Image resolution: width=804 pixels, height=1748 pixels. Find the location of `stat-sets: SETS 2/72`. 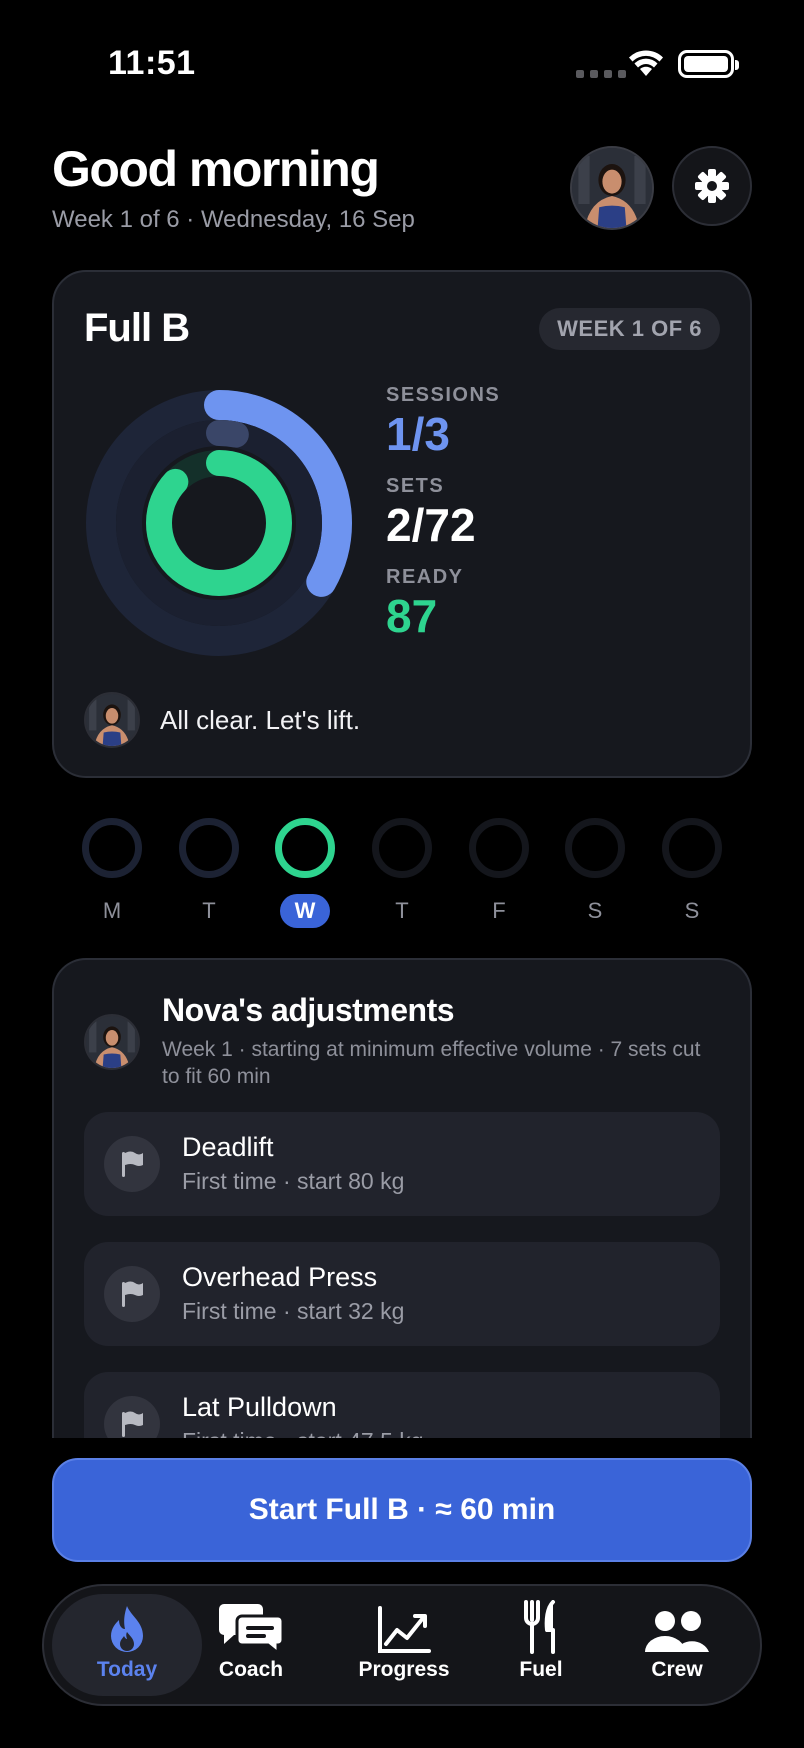

stat-sets: SETS 2/72 is located at coordinates (443, 513).